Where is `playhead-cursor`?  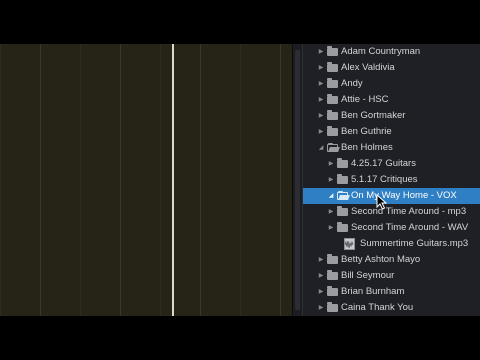
playhead-cursor is located at coordinates (173, 180).